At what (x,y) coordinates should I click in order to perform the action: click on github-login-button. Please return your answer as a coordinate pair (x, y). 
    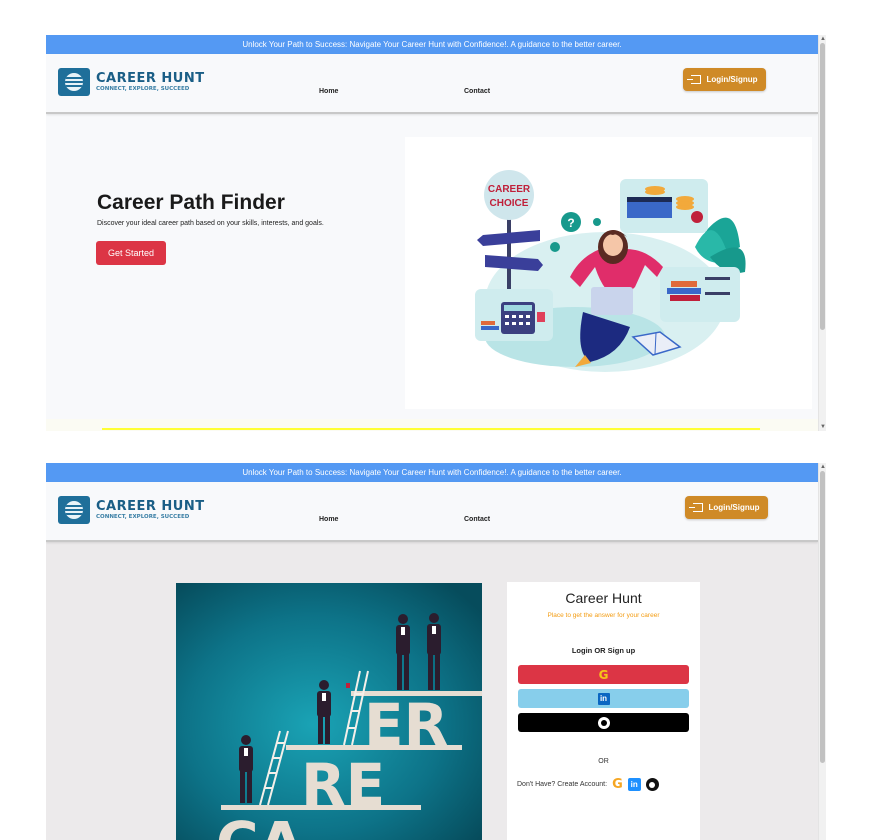
    Looking at the image, I should click on (603, 722).